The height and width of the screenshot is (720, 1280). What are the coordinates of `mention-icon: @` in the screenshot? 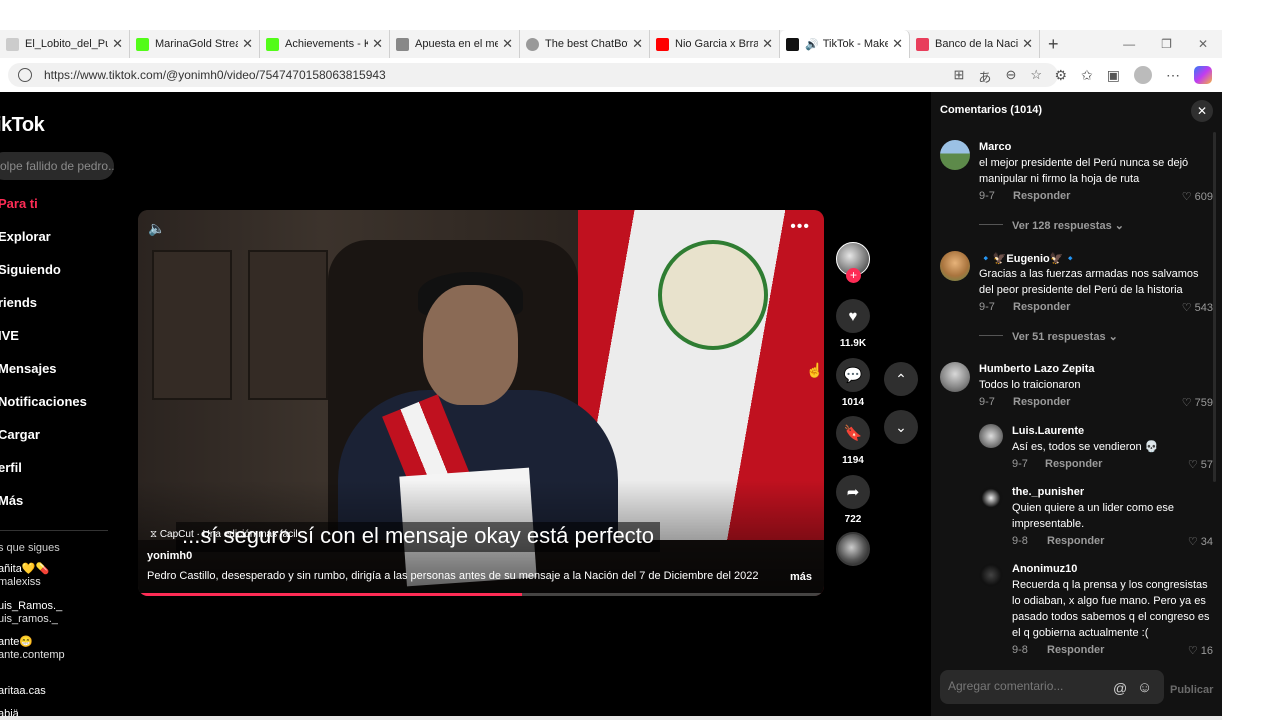 It's located at (1120, 688).